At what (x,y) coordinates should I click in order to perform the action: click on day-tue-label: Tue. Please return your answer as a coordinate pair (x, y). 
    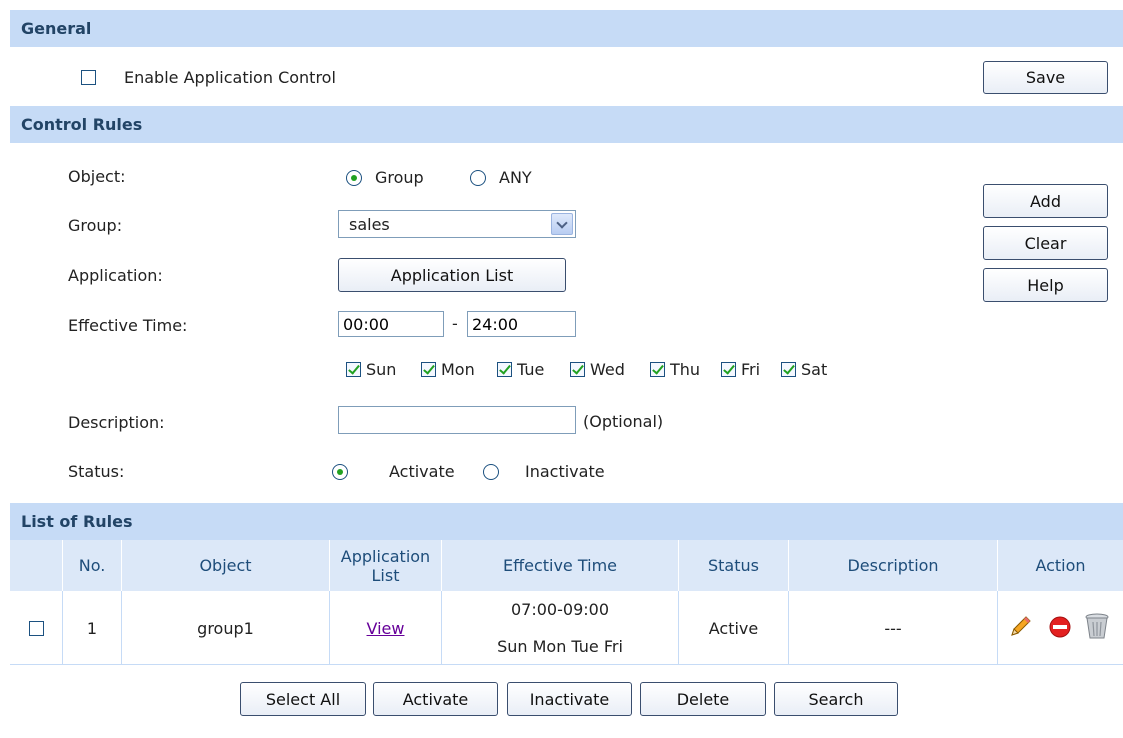
    Looking at the image, I should click on (531, 369).